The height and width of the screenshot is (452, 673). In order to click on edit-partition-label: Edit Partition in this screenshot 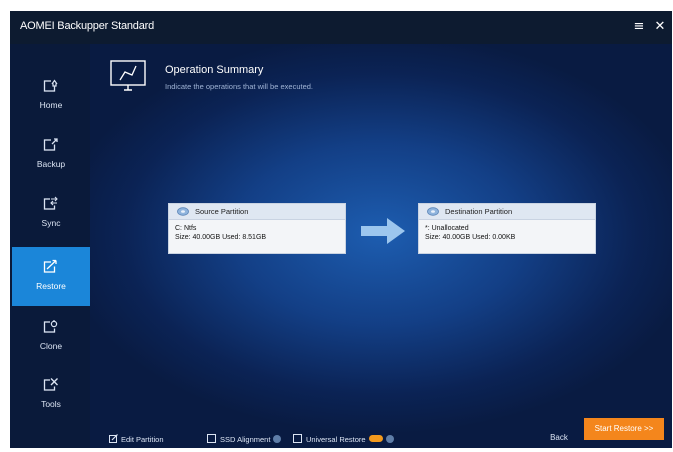, I will do `click(142, 439)`.